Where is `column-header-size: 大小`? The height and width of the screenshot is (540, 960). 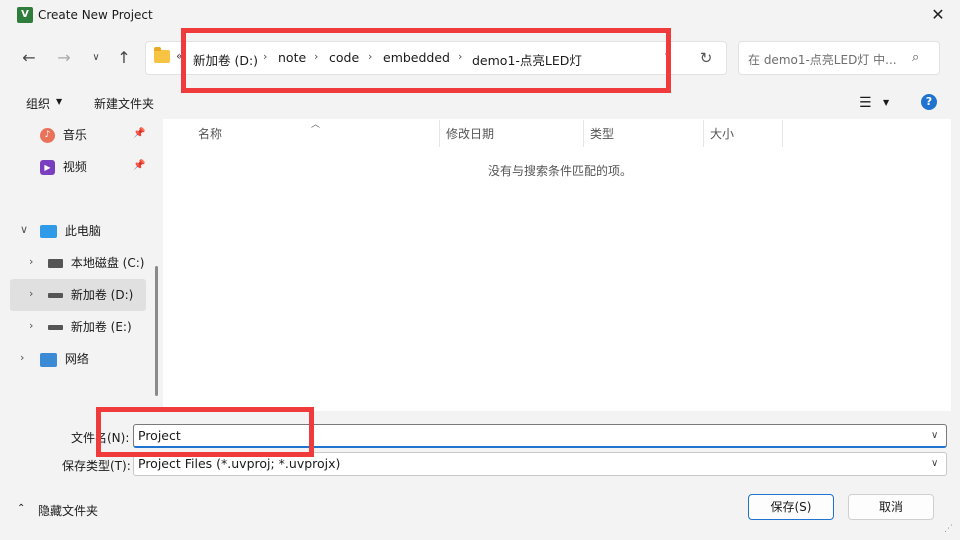
column-header-size: 大小 is located at coordinates (722, 133).